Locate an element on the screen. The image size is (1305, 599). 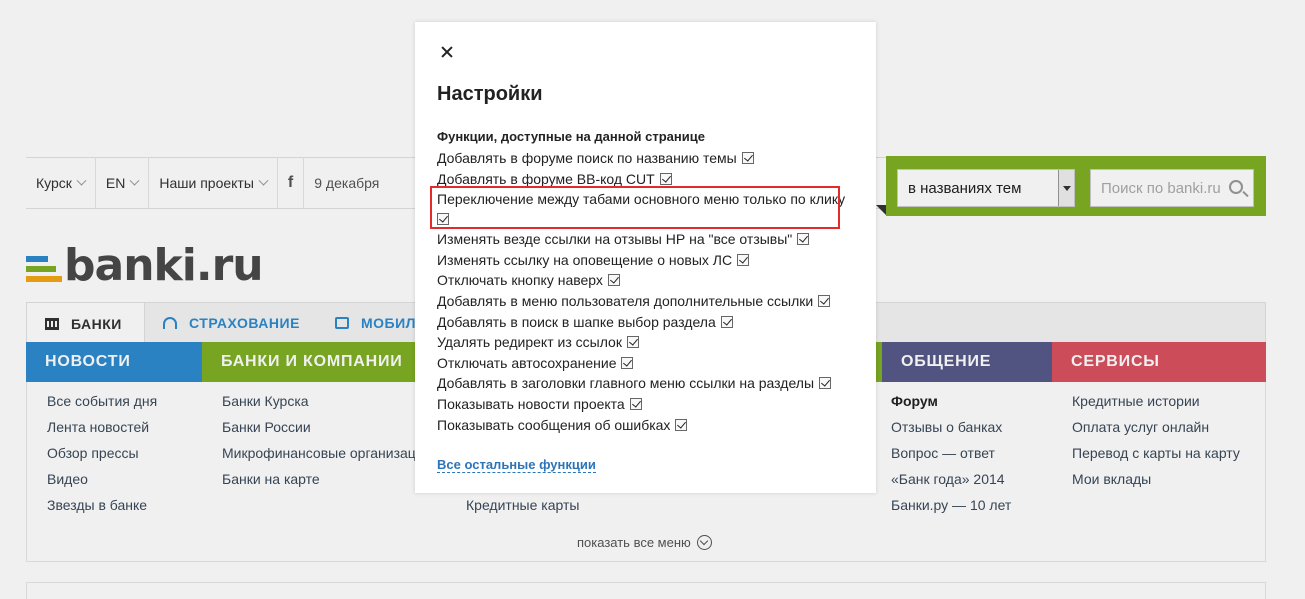
setting-option: Изменять ссылку на оповещение о новых ЛС is located at coordinates (647, 260).